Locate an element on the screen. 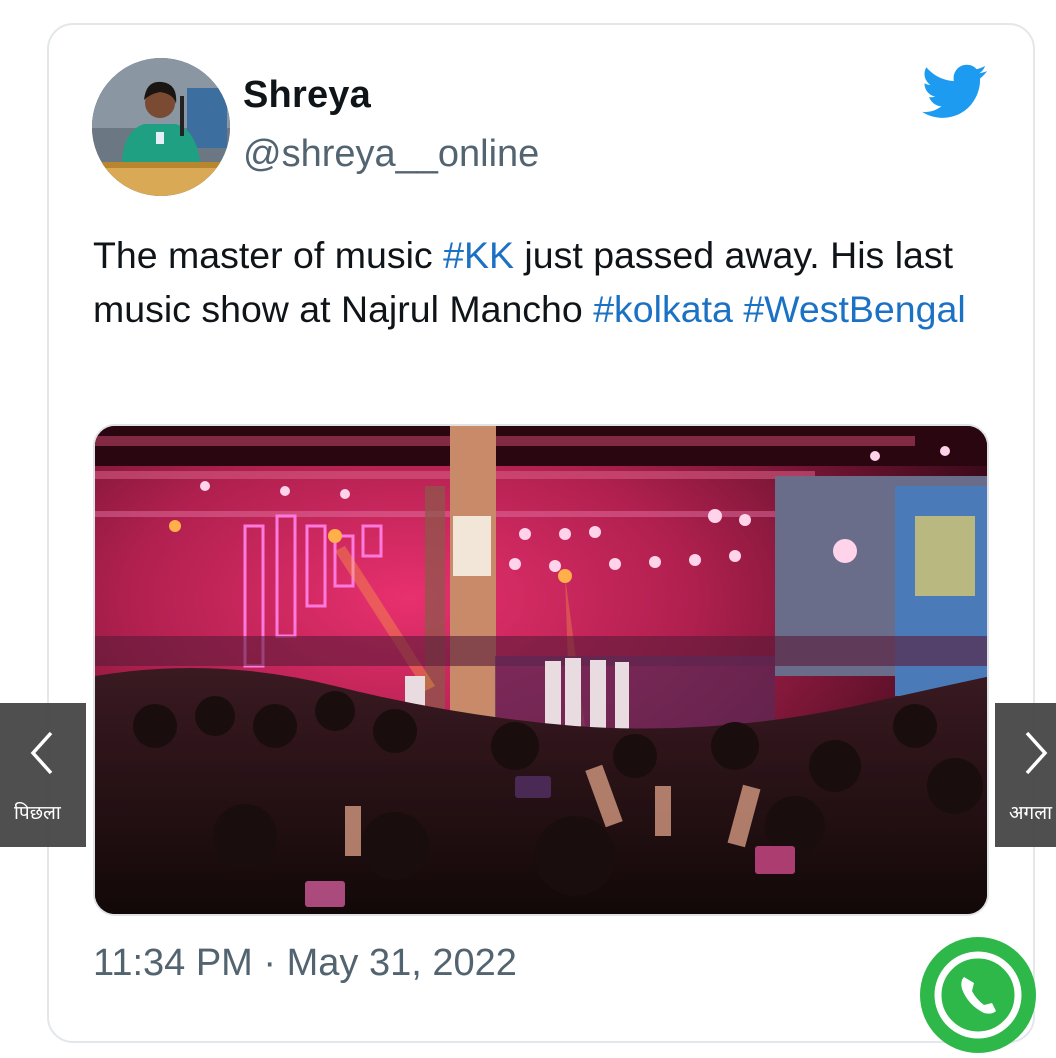 The image size is (1056, 1058). next-button: अगला is located at coordinates (1025, 775).